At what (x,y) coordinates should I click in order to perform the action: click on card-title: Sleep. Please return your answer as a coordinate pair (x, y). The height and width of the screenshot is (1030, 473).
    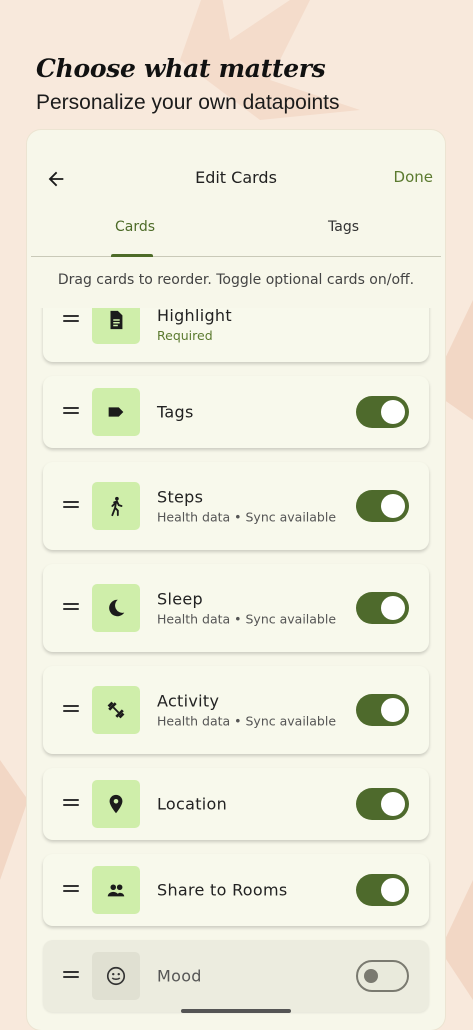
    Looking at the image, I should click on (180, 599).